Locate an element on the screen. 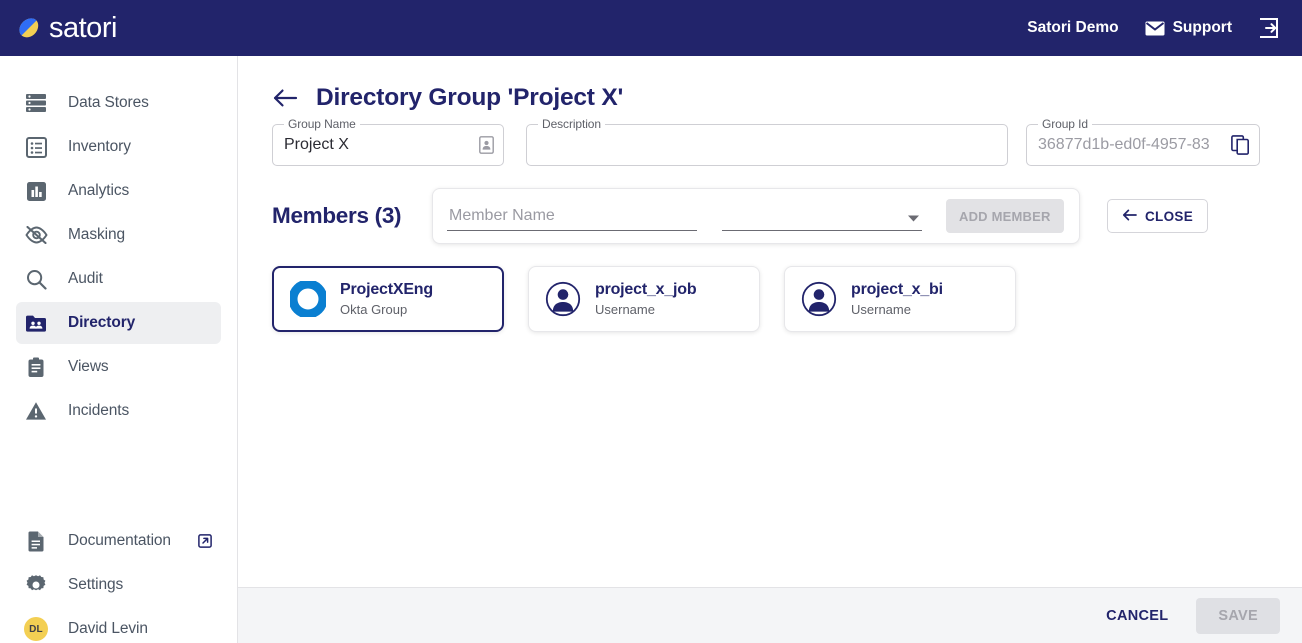 The image size is (1302, 643). sidebar-item-label: Data Stores is located at coordinates (108, 102).